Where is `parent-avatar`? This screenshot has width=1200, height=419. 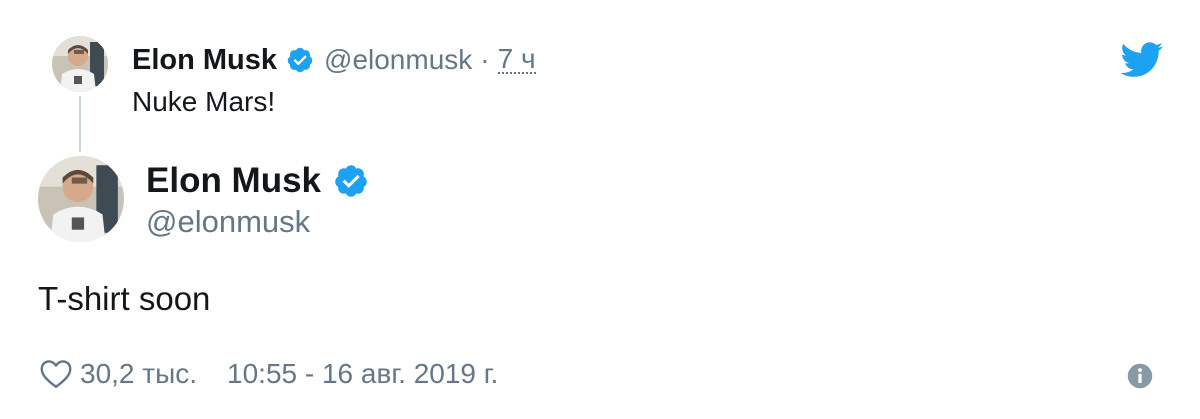
parent-avatar is located at coordinates (80, 64).